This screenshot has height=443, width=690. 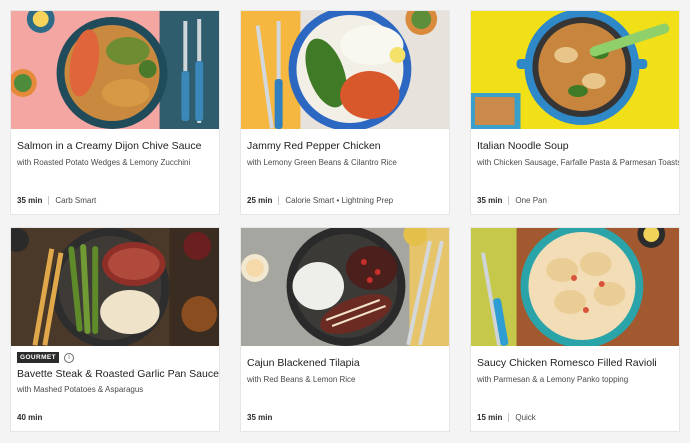 What do you see at coordinates (553, 379) in the screenshot?
I see `recipe-subtitle: with Parmesan & a Lemony Panko topping` at bounding box center [553, 379].